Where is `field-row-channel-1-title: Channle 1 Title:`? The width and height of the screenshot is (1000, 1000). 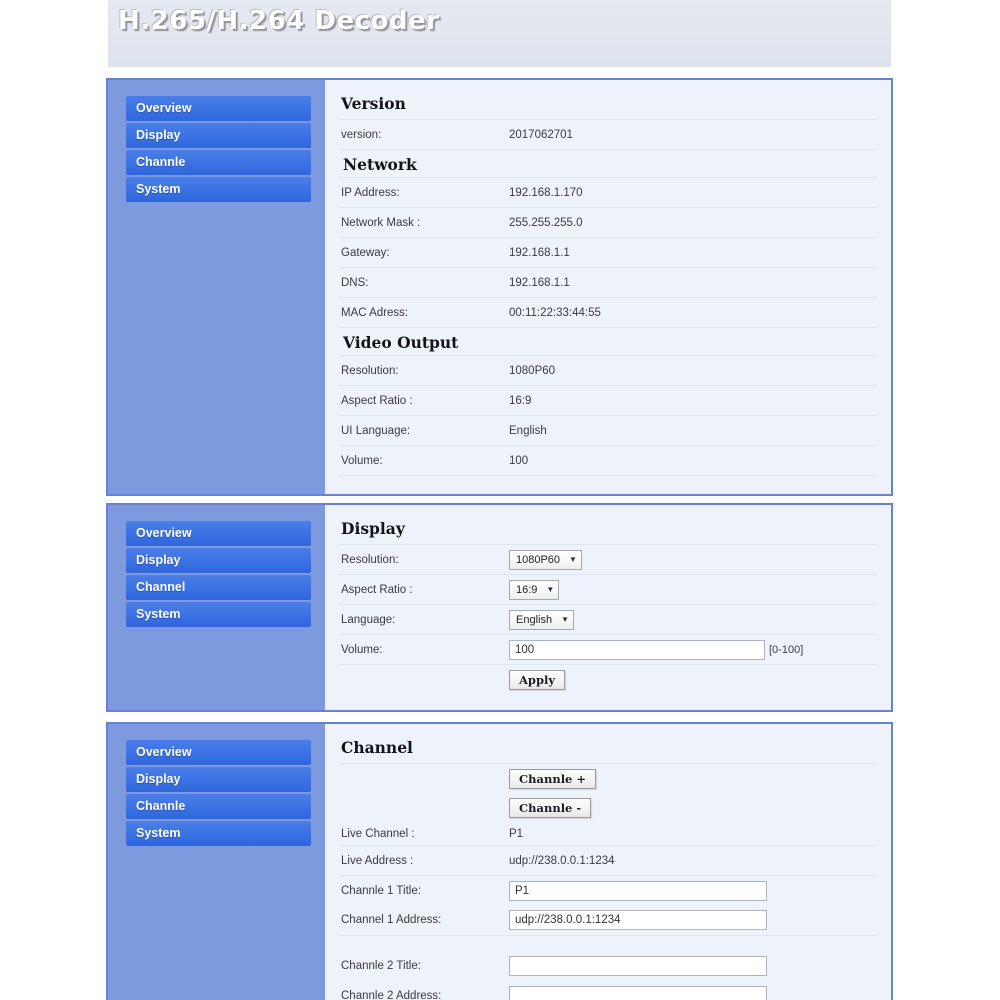
field-row-channel-1-title: Channle 1 Title: is located at coordinates (608, 890).